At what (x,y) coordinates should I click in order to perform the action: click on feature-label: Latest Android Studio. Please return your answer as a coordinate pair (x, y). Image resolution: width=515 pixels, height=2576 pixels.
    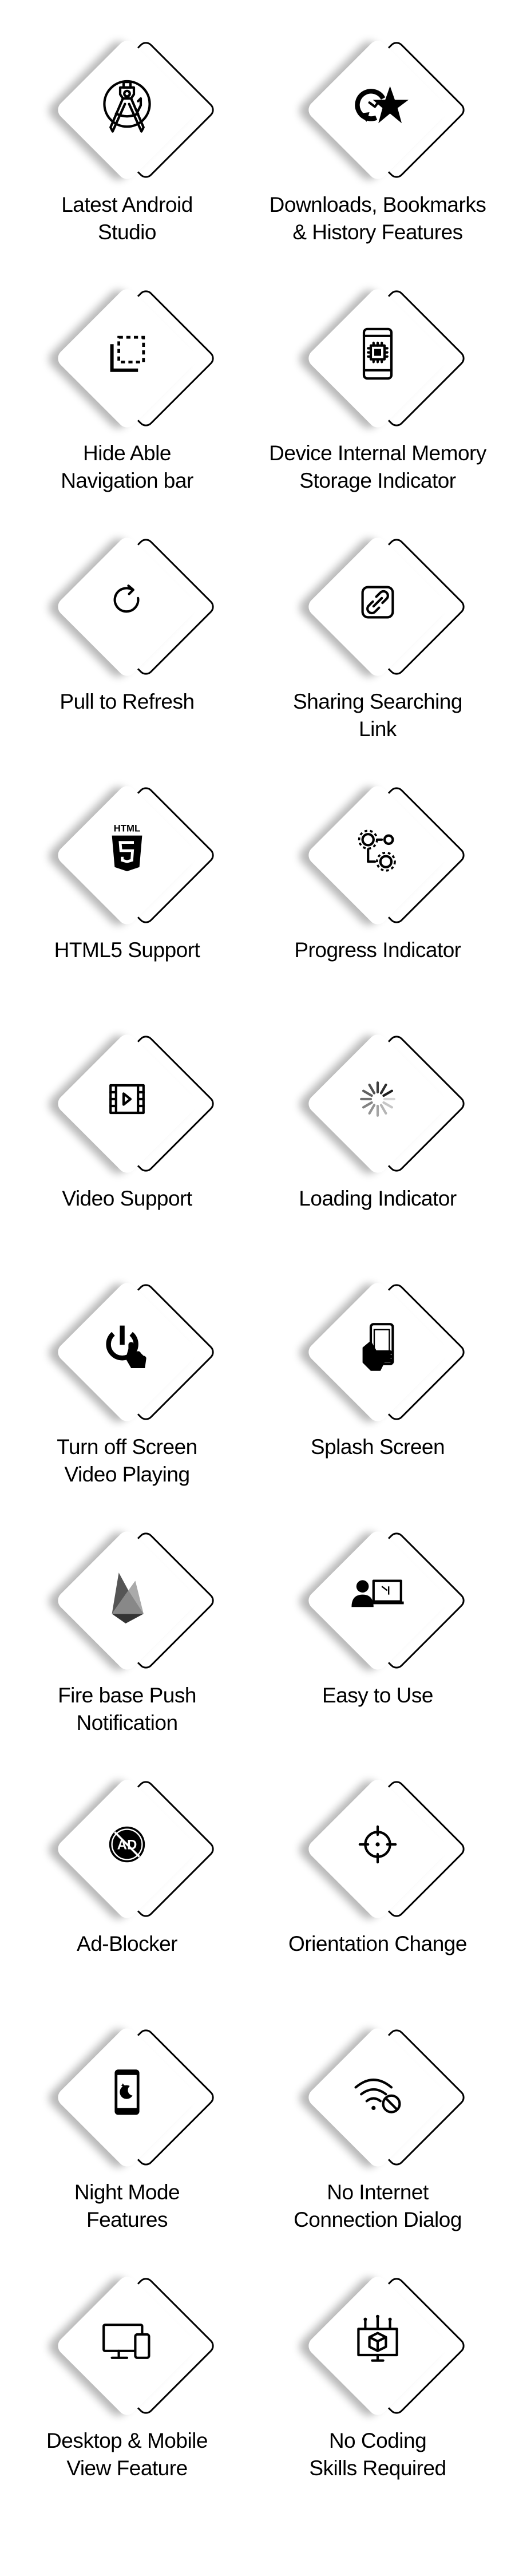
    Looking at the image, I should click on (127, 218).